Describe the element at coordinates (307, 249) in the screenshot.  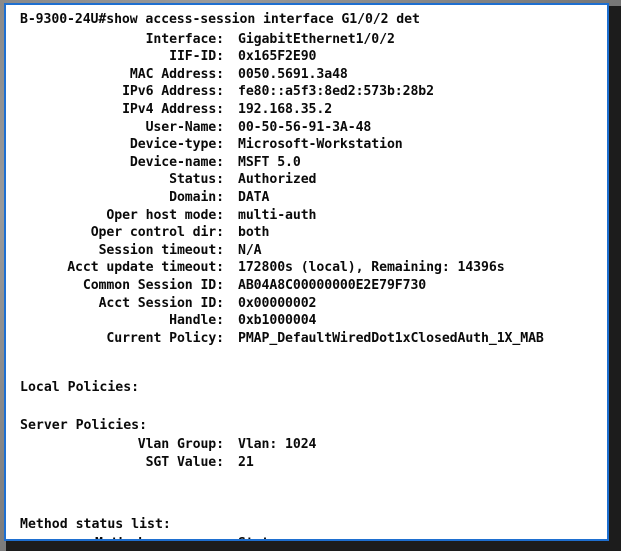
I see `detail-row-session-timeout: Session timeout: N/A` at that location.